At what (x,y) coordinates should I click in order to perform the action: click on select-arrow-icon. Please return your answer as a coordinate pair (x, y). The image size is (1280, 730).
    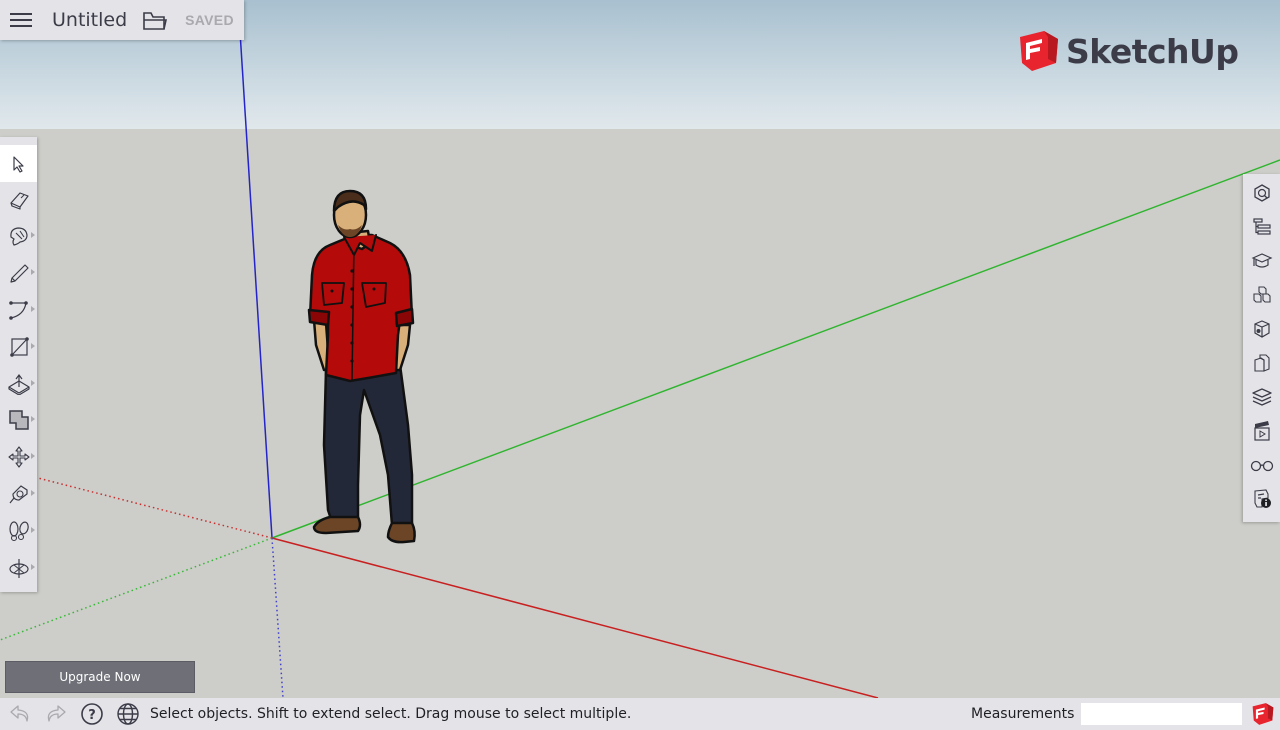
    Looking at the image, I should click on (18, 164).